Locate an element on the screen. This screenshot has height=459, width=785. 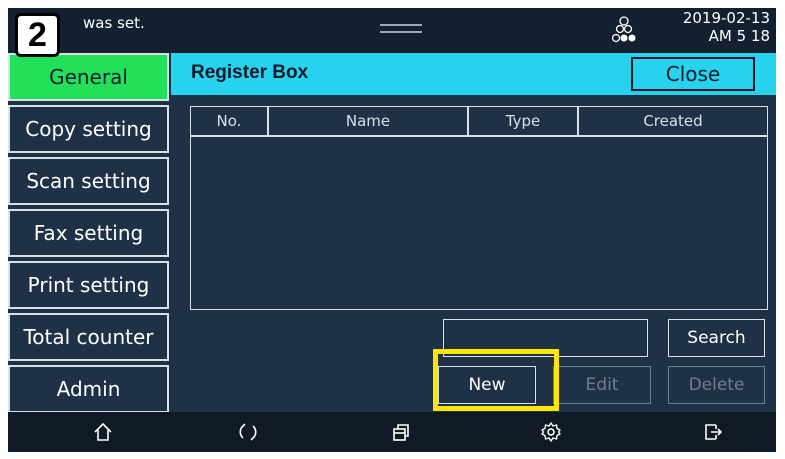
search-button: Search is located at coordinates (716, 338).